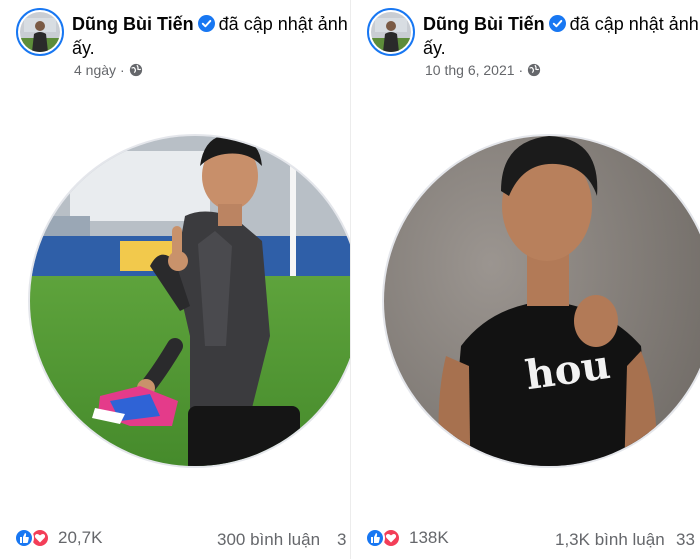  Describe the element at coordinates (525, 540) in the screenshot. I see `post-footer: 138K 1,3K bình luận 33` at that location.